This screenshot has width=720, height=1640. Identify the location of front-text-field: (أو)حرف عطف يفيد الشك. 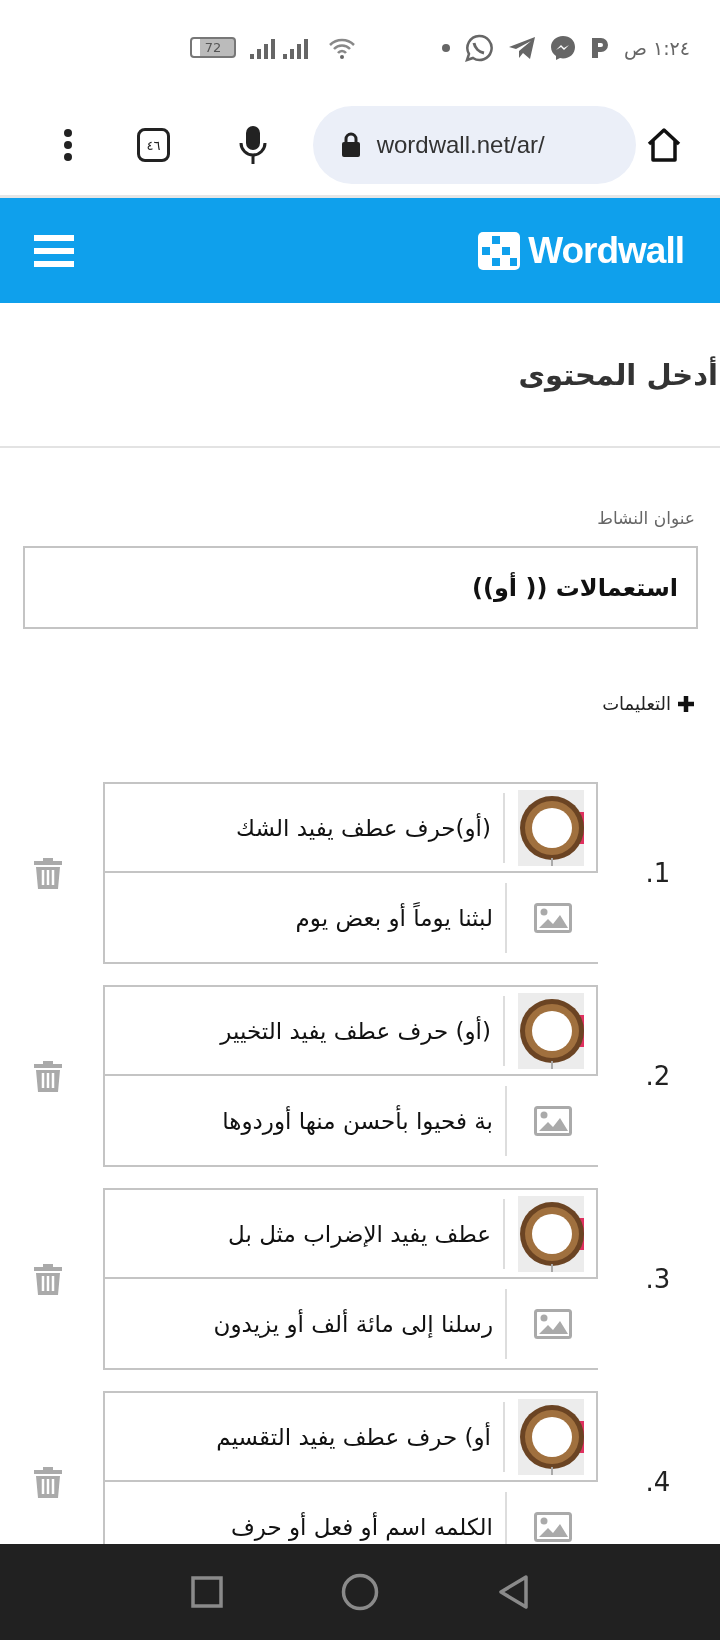
(304, 827).